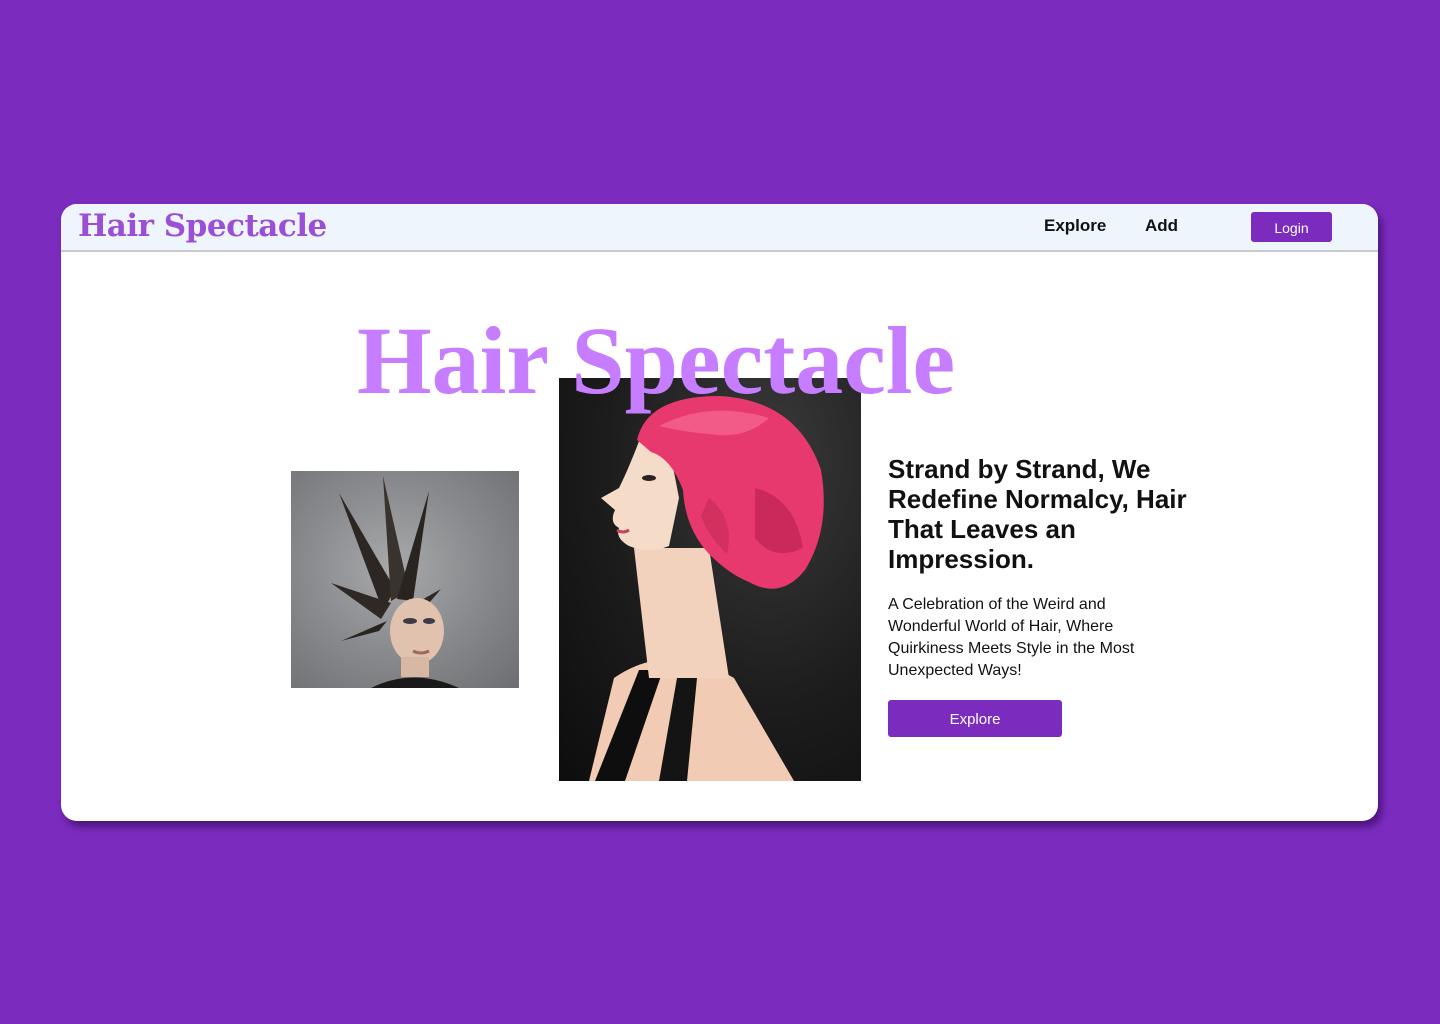 This screenshot has height=1024, width=1440. What do you see at coordinates (656, 360) in the screenshot?
I see `hero-title: Hair Spectacle` at bounding box center [656, 360].